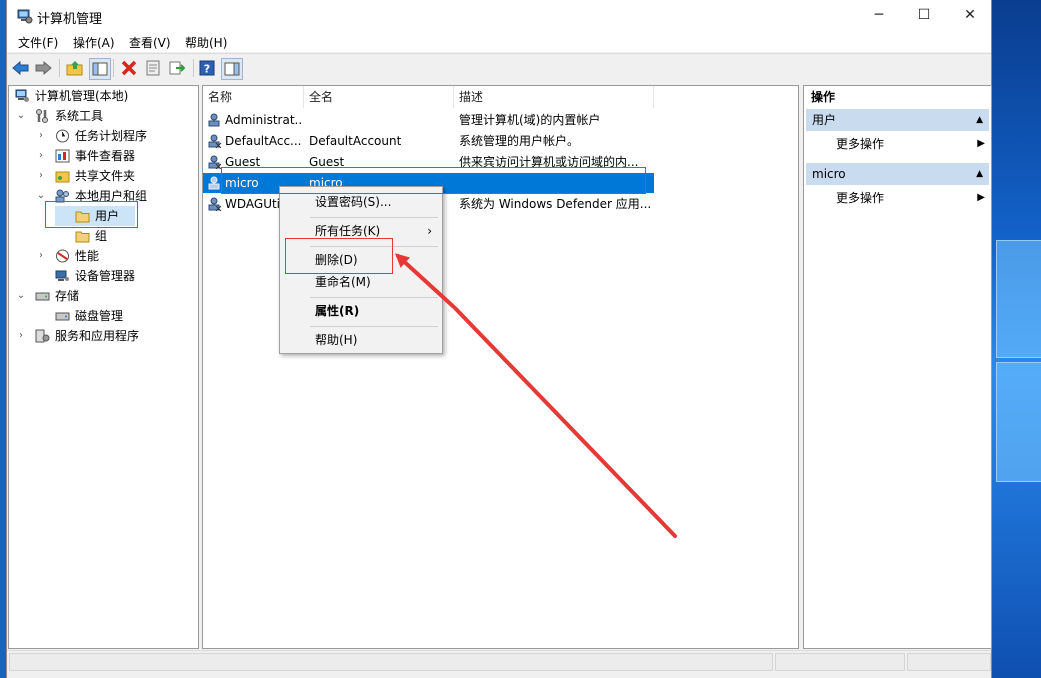 The image size is (1041, 678). What do you see at coordinates (519, 141) in the screenshot?
I see `row-description: 系统管理的用户帐户。` at bounding box center [519, 141].